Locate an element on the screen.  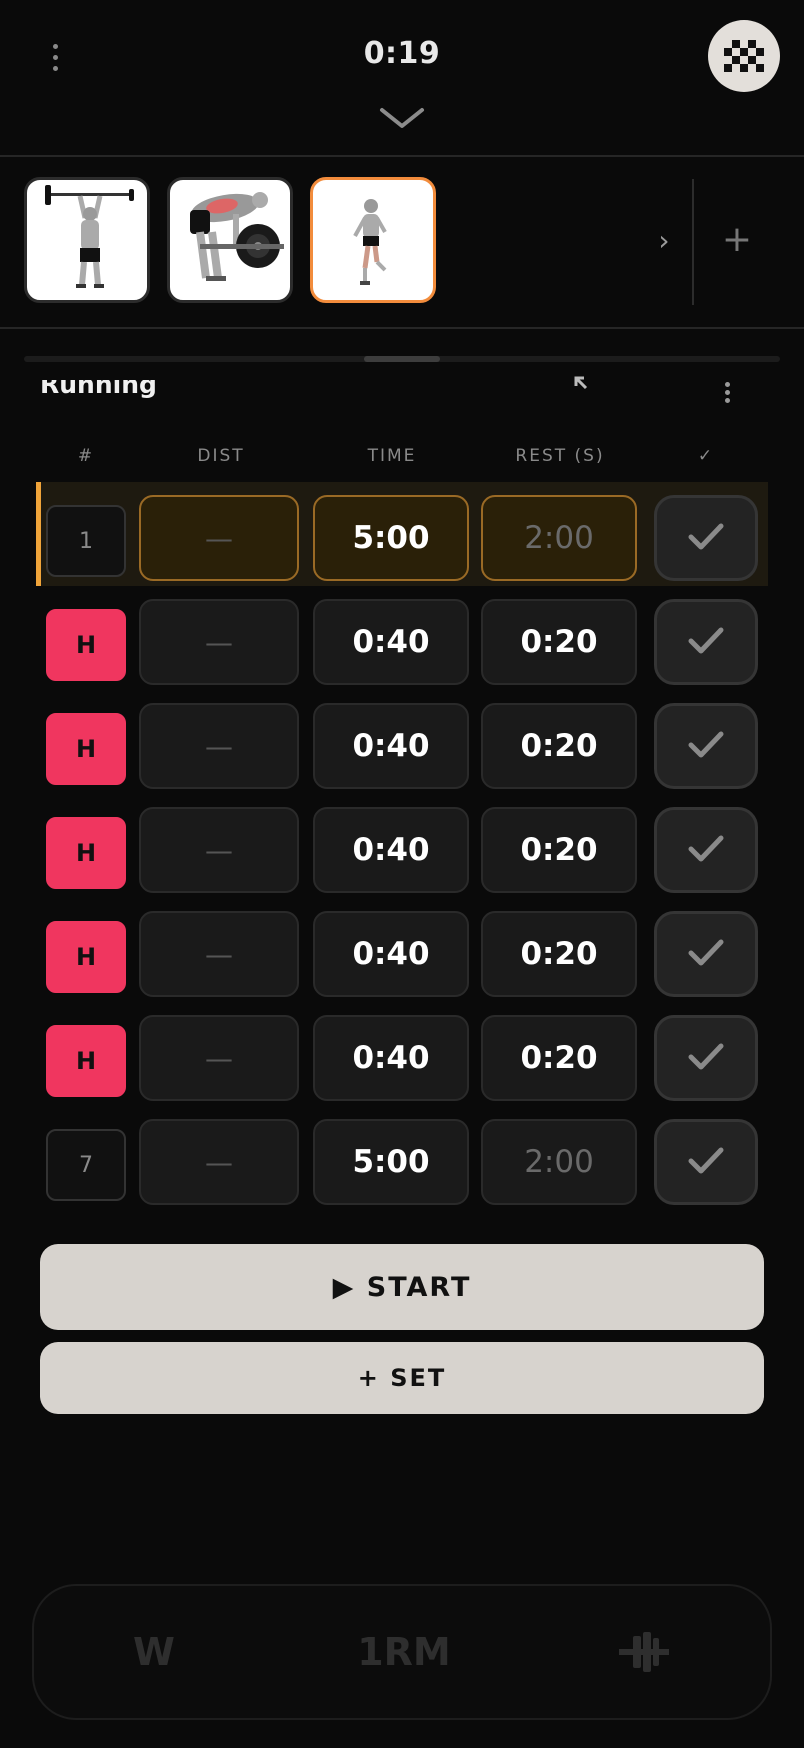
bottom-tool-bar: W 1RM is located at coordinates (402, 1652).